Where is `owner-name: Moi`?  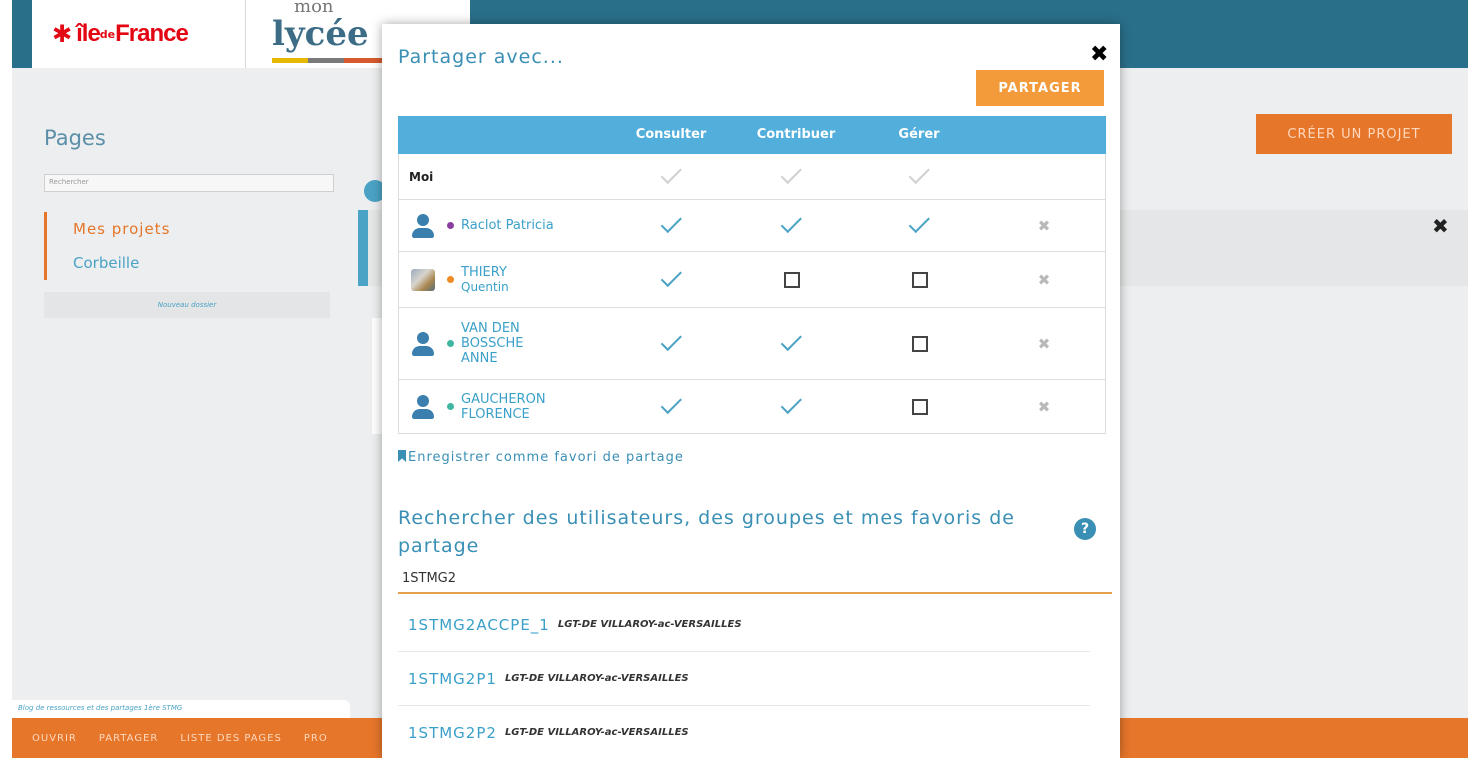
owner-name: Moi is located at coordinates (421, 177).